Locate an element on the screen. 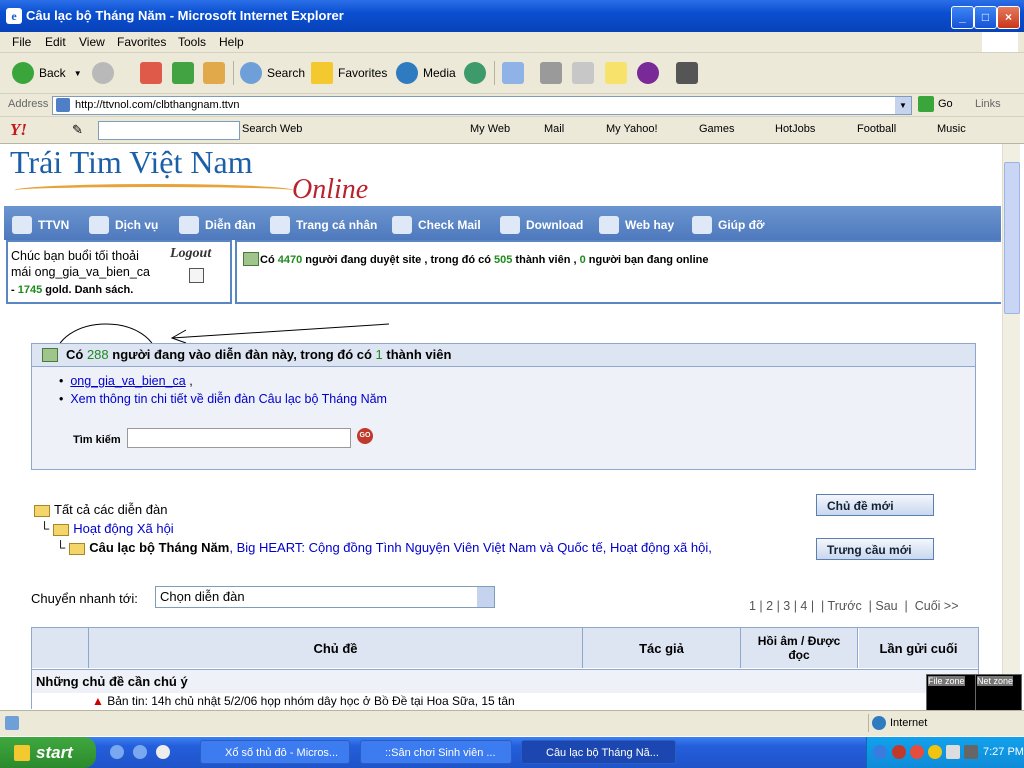 The image size is (1024, 768). nav-forum: Diễn đàn is located at coordinates (217, 225).